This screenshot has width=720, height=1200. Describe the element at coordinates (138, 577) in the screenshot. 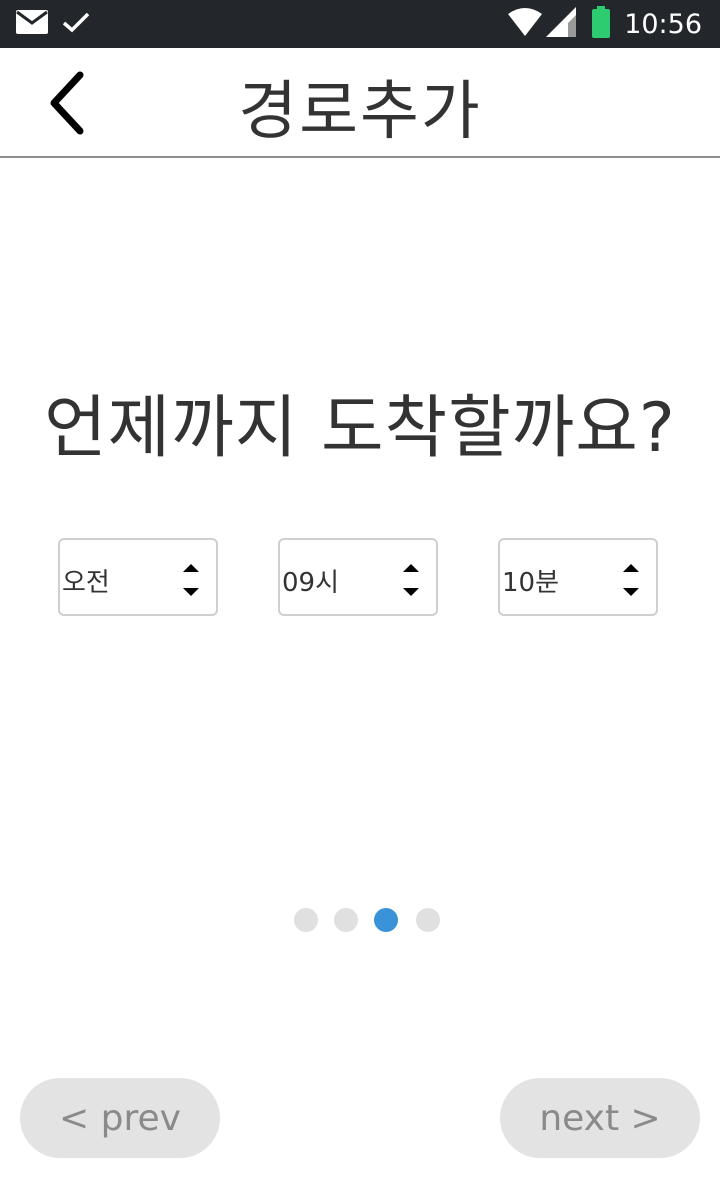

I see `ampm-select: 오전` at that location.